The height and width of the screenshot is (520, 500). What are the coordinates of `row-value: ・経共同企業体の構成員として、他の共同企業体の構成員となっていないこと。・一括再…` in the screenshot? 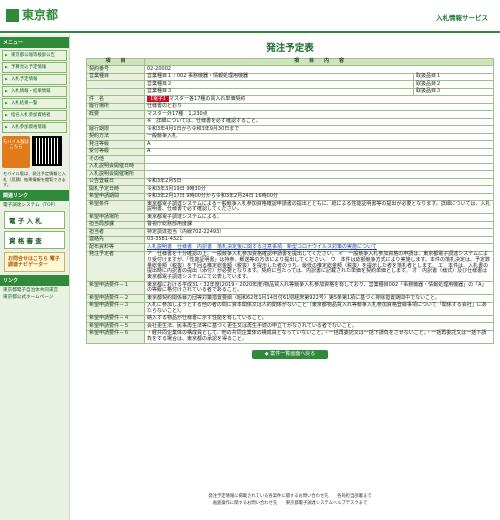 It's located at (319, 337).